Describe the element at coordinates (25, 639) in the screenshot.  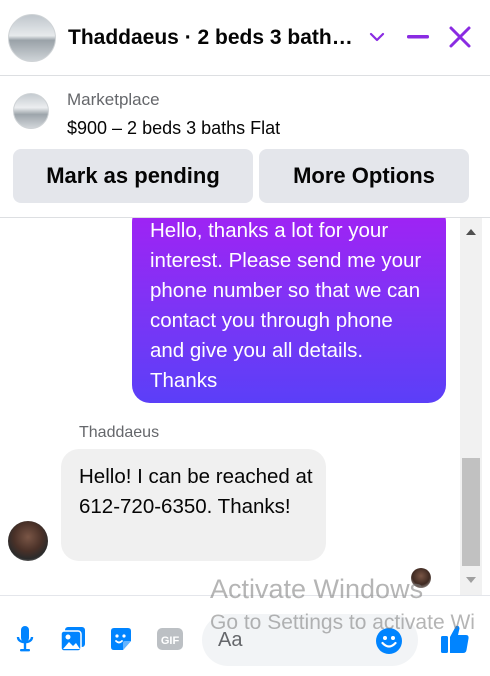
I see `microphone-icon` at that location.